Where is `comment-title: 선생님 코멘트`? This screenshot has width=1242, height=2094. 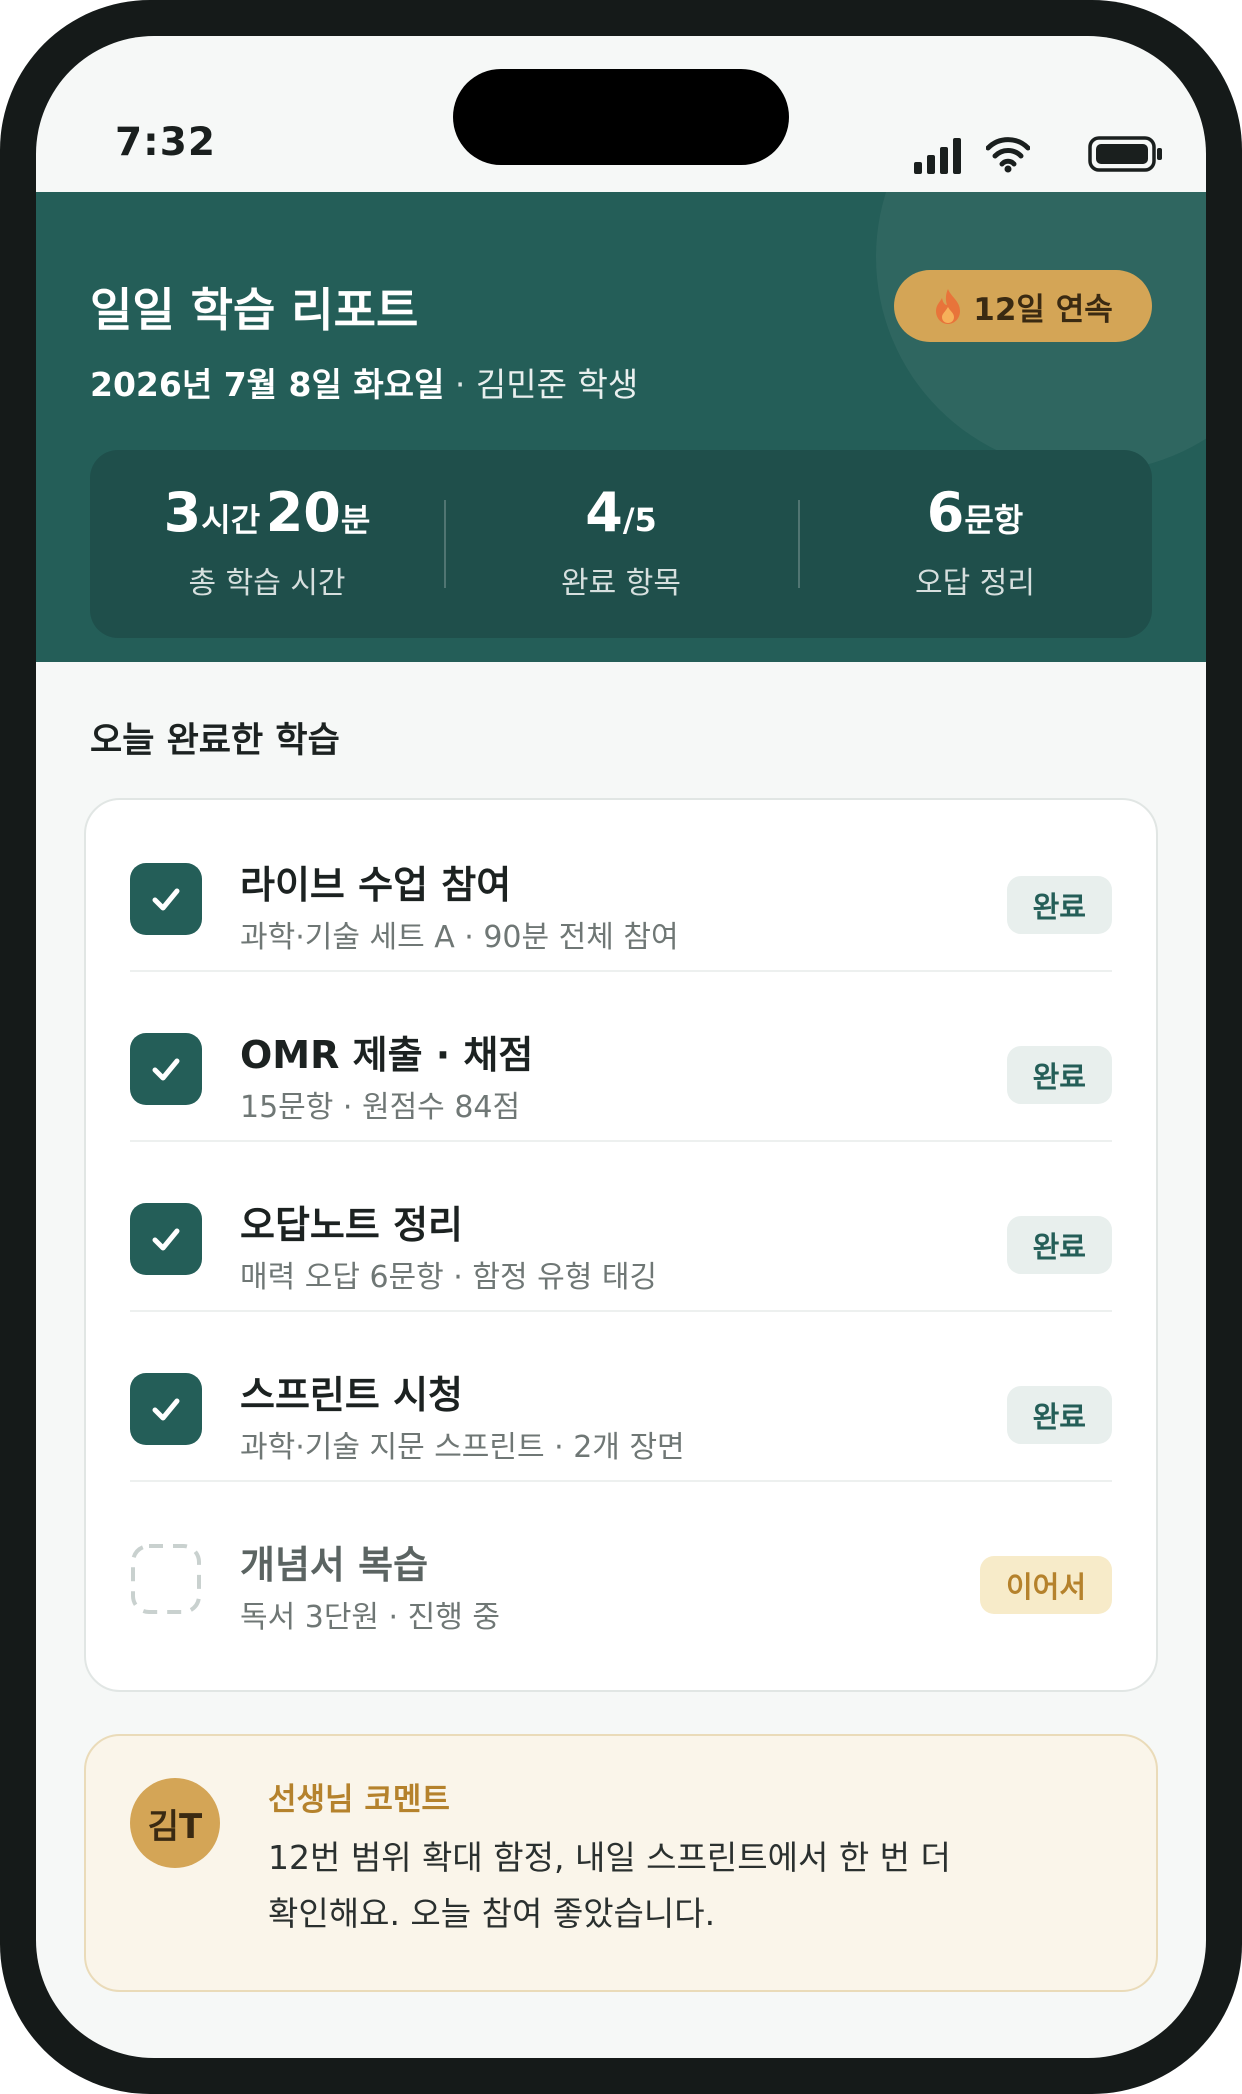 comment-title: 선생님 코멘트 is located at coordinates (359, 1800).